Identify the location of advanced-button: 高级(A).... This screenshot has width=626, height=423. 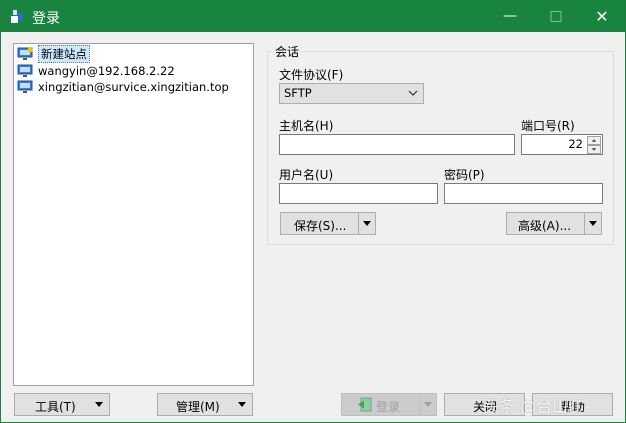
(554, 223).